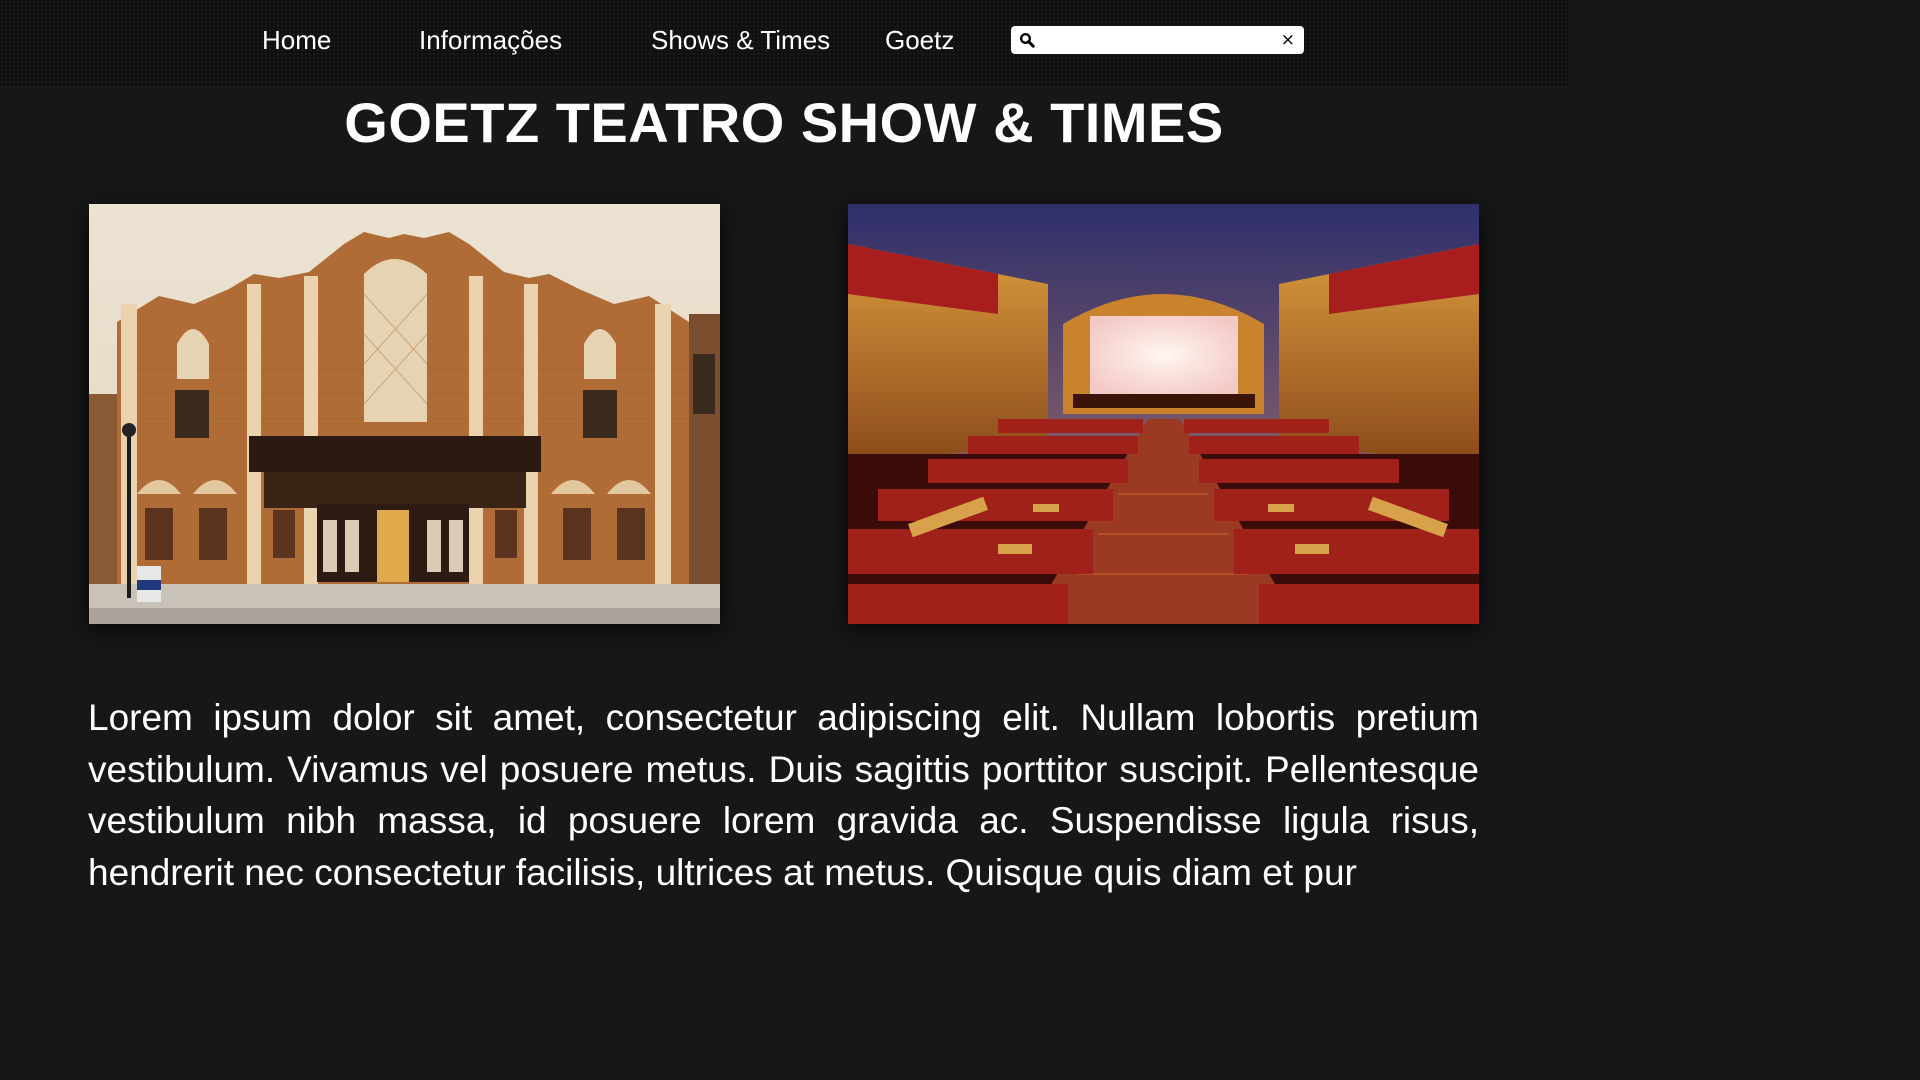 This screenshot has width=1920, height=1080. What do you see at coordinates (296, 40) in the screenshot?
I see `nav-home-link: Home` at bounding box center [296, 40].